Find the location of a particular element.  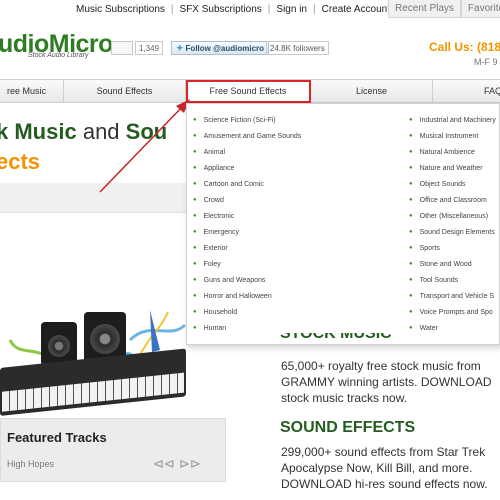

dropdown-category-item: ● Transport and Vehicle S is located at coordinates (452, 296).